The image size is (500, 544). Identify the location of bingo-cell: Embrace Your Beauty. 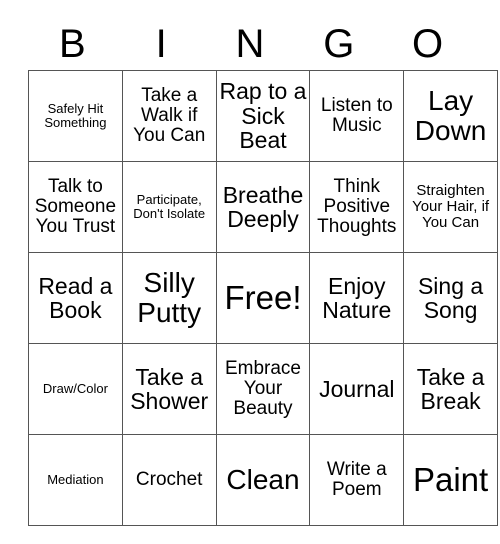
(263, 389).